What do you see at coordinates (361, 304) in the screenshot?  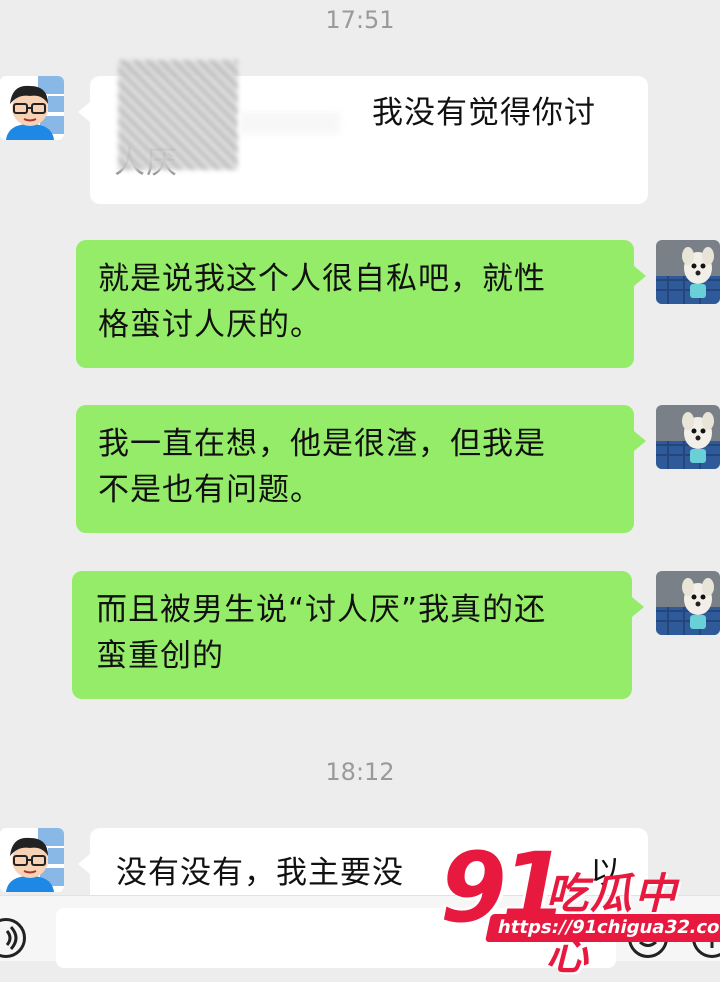 I see `sent-message-bubble: 就是说我这个人很自私吧，就性 格蛮讨人厌的。` at bounding box center [361, 304].